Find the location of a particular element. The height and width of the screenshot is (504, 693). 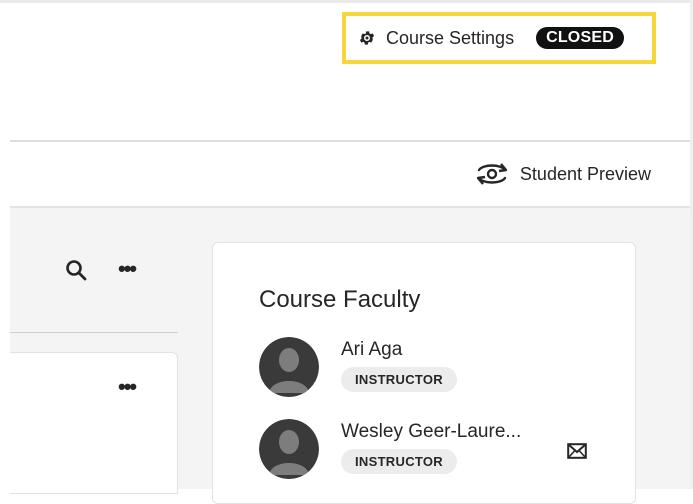

list-divider is located at coordinates (94, 332).